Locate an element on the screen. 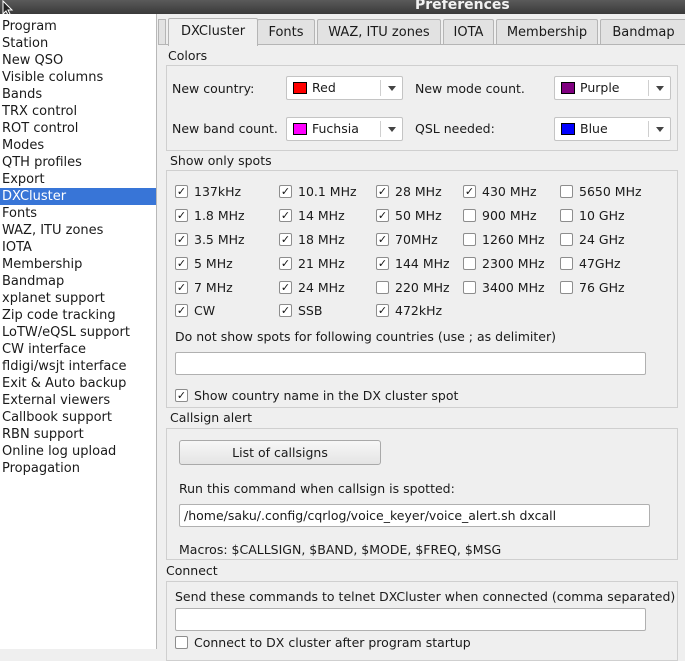 The height and width of the screenshot is (661, 685). sidebar-item: Modes is located at coordinates (78, 145).